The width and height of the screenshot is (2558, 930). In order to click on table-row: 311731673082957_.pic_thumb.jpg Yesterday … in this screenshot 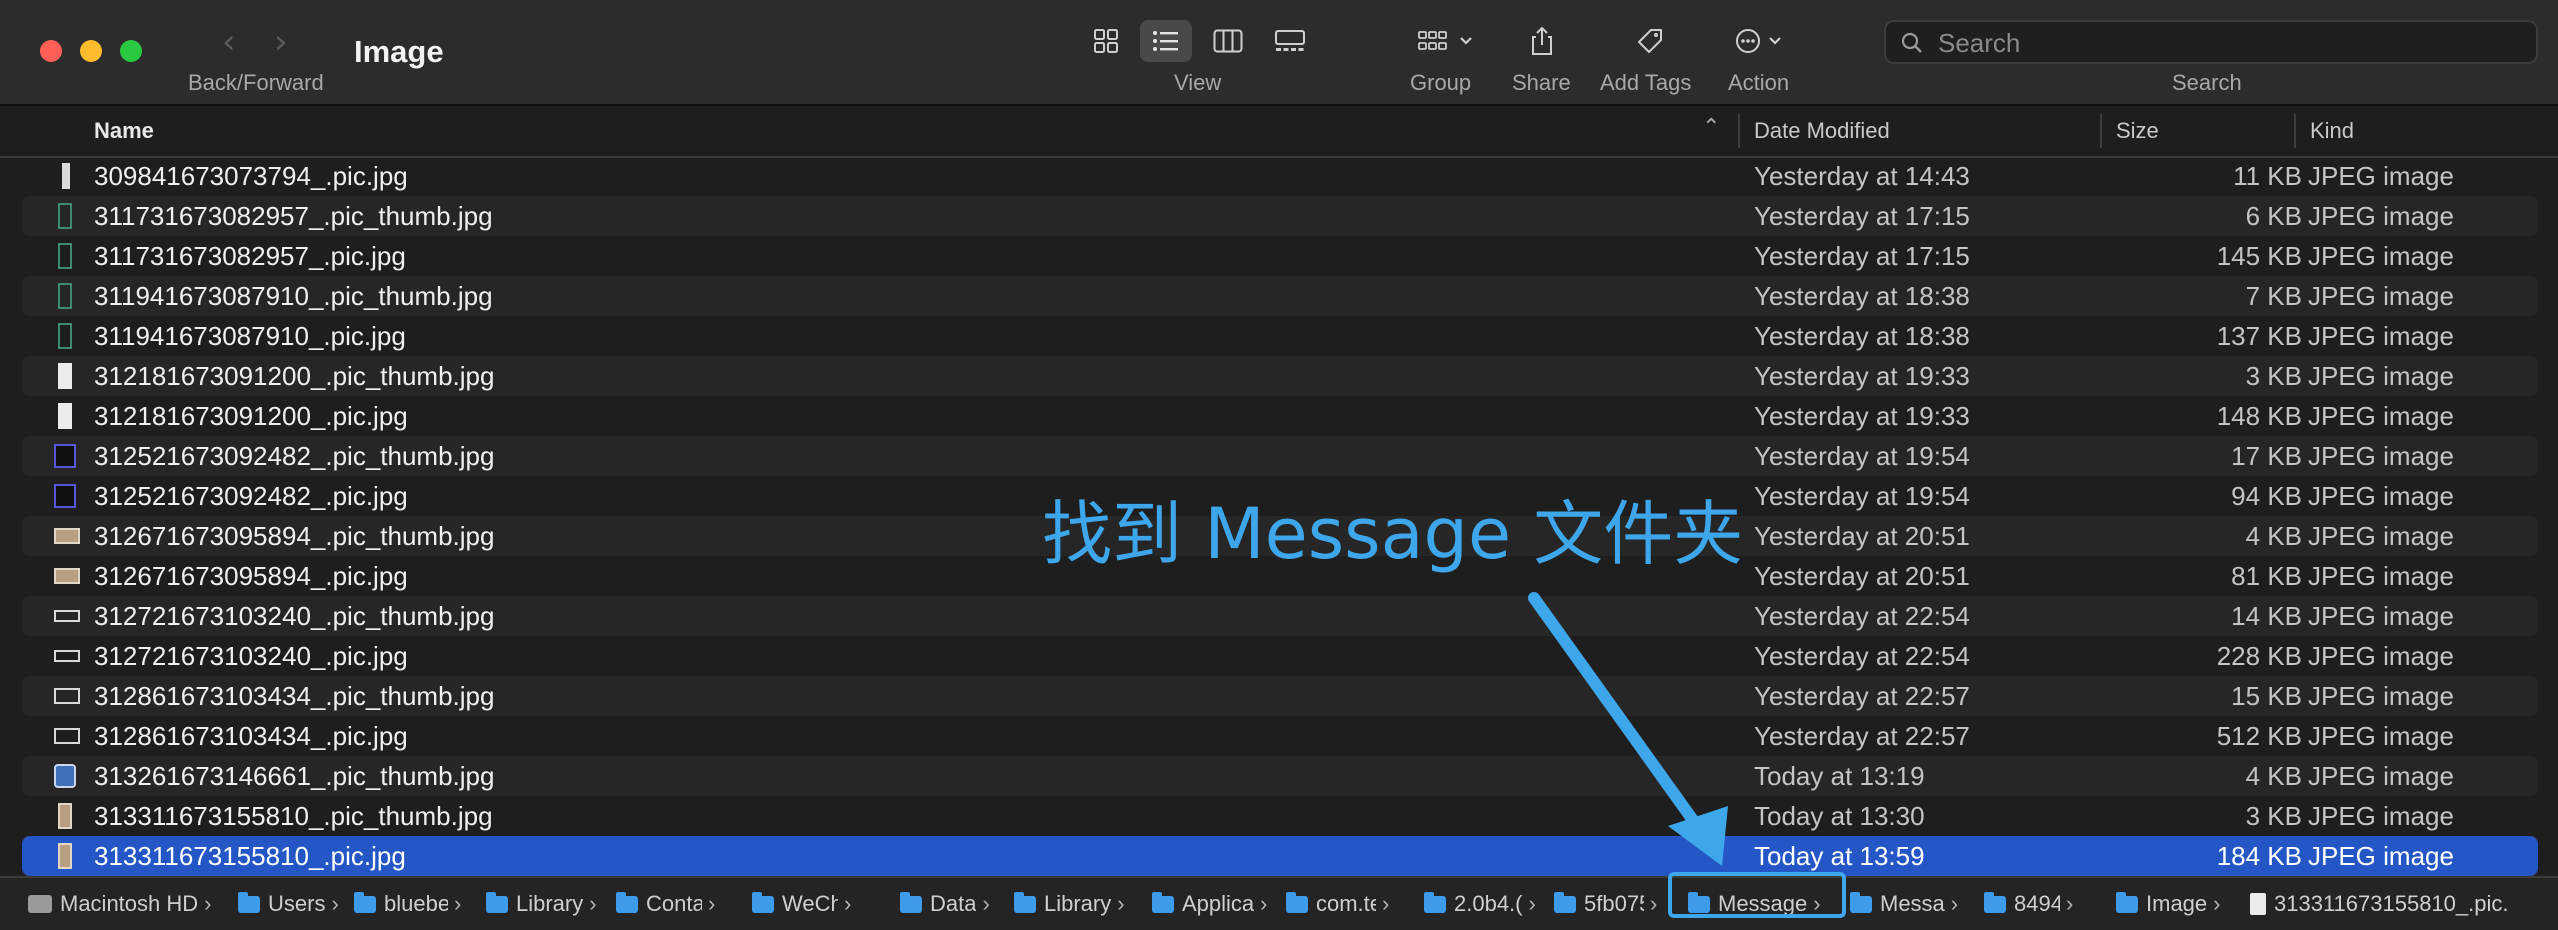, I will do `click(1280, 216)`.